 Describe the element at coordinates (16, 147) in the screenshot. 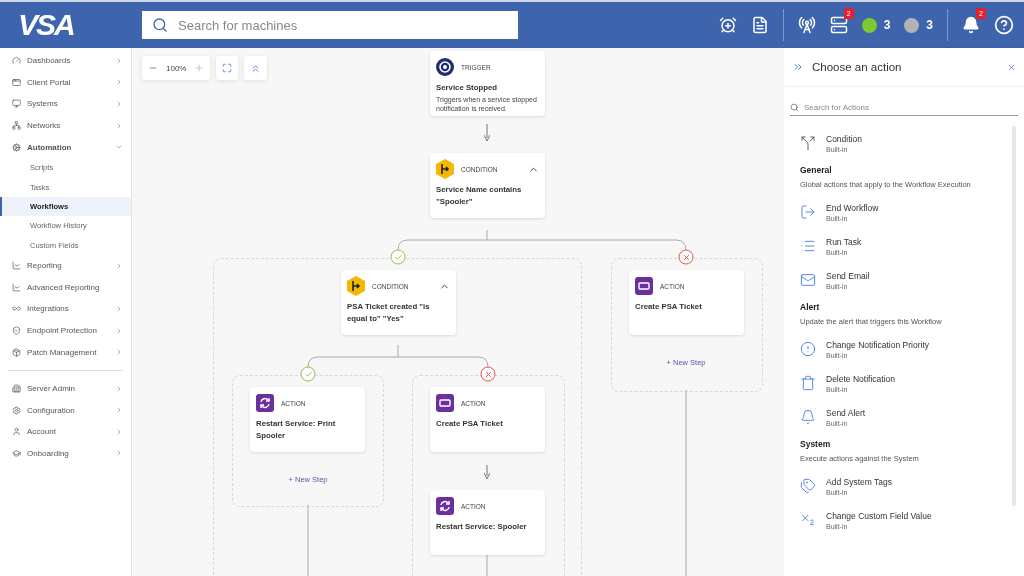

I see `gears-icon` at that location.